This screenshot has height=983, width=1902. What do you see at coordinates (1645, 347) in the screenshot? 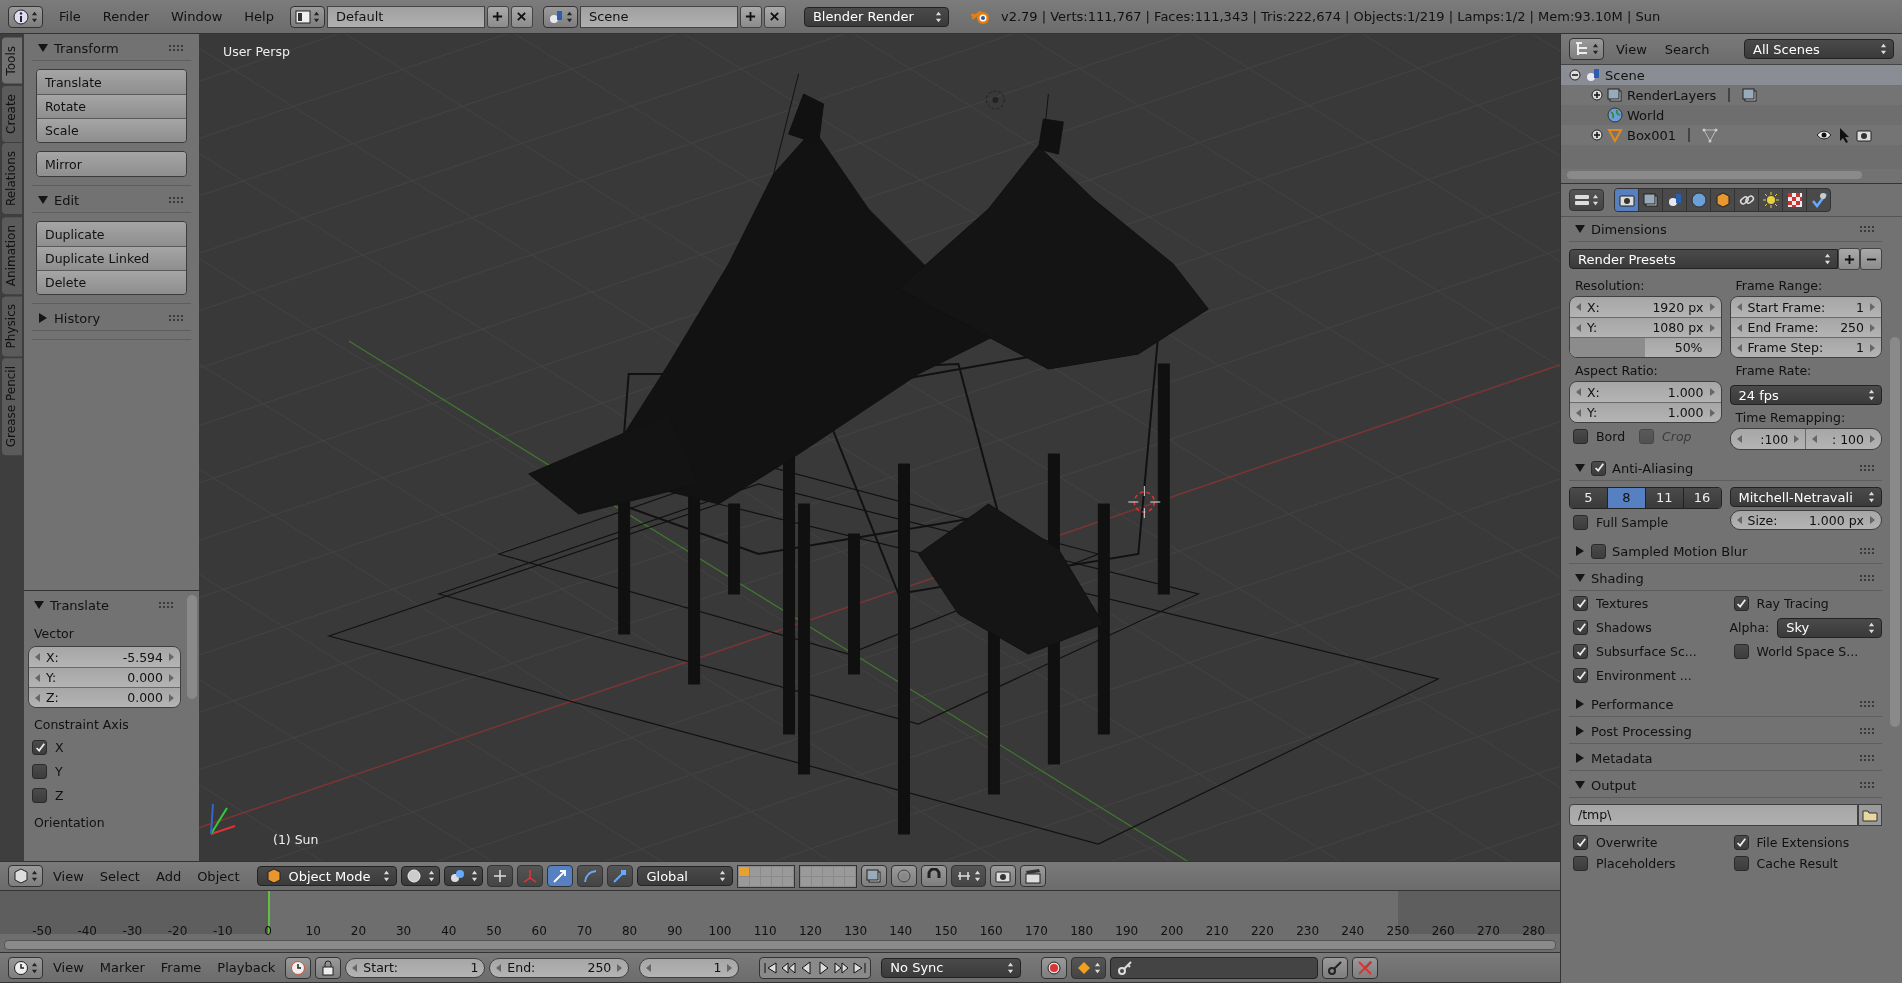
I see `resolution-percentage-slider: 50%` at bounding box center [1645, 347].